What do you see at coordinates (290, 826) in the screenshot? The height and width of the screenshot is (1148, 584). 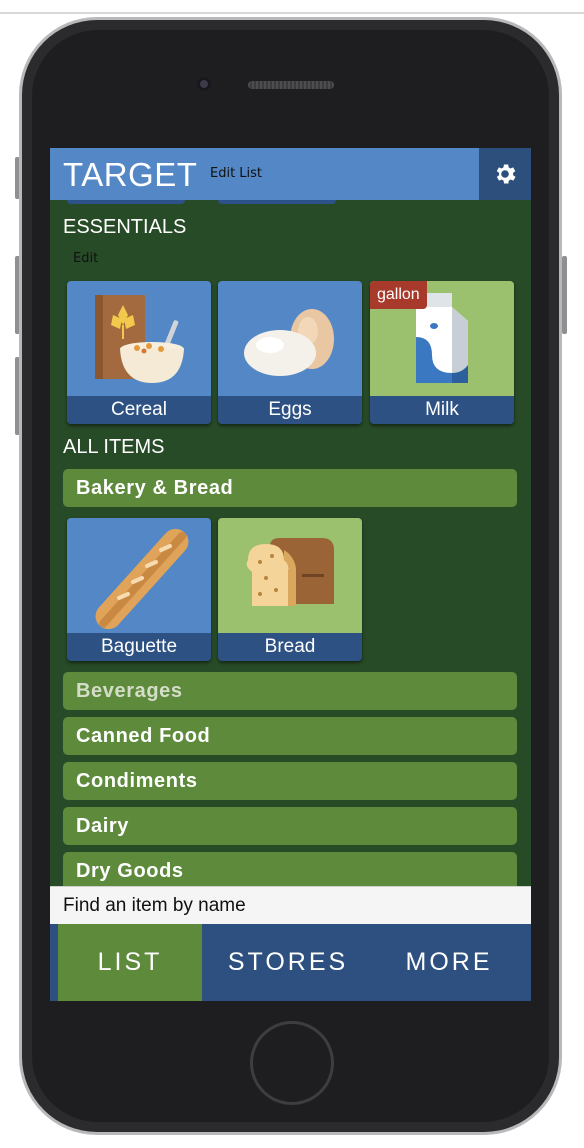 I see `category-dairy: Dairy` at bounding box center [290, 826].